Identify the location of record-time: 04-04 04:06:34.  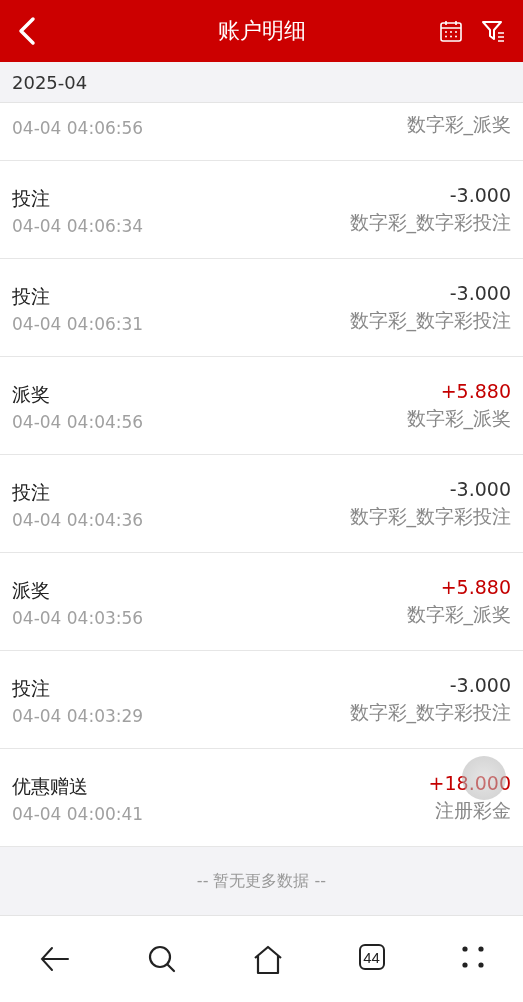
(78, 226).